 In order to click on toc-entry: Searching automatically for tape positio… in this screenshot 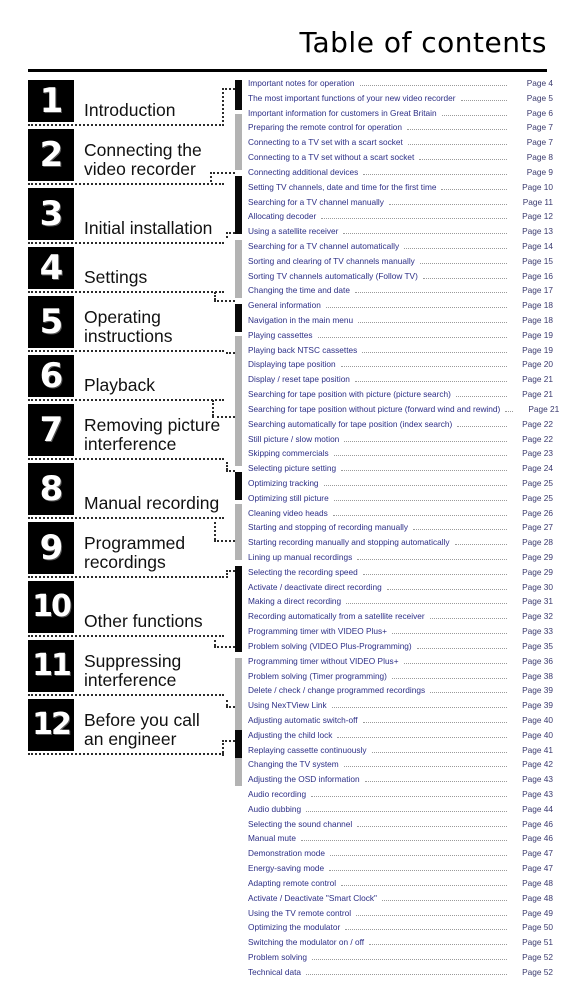, I will do `click(400, 426)`.